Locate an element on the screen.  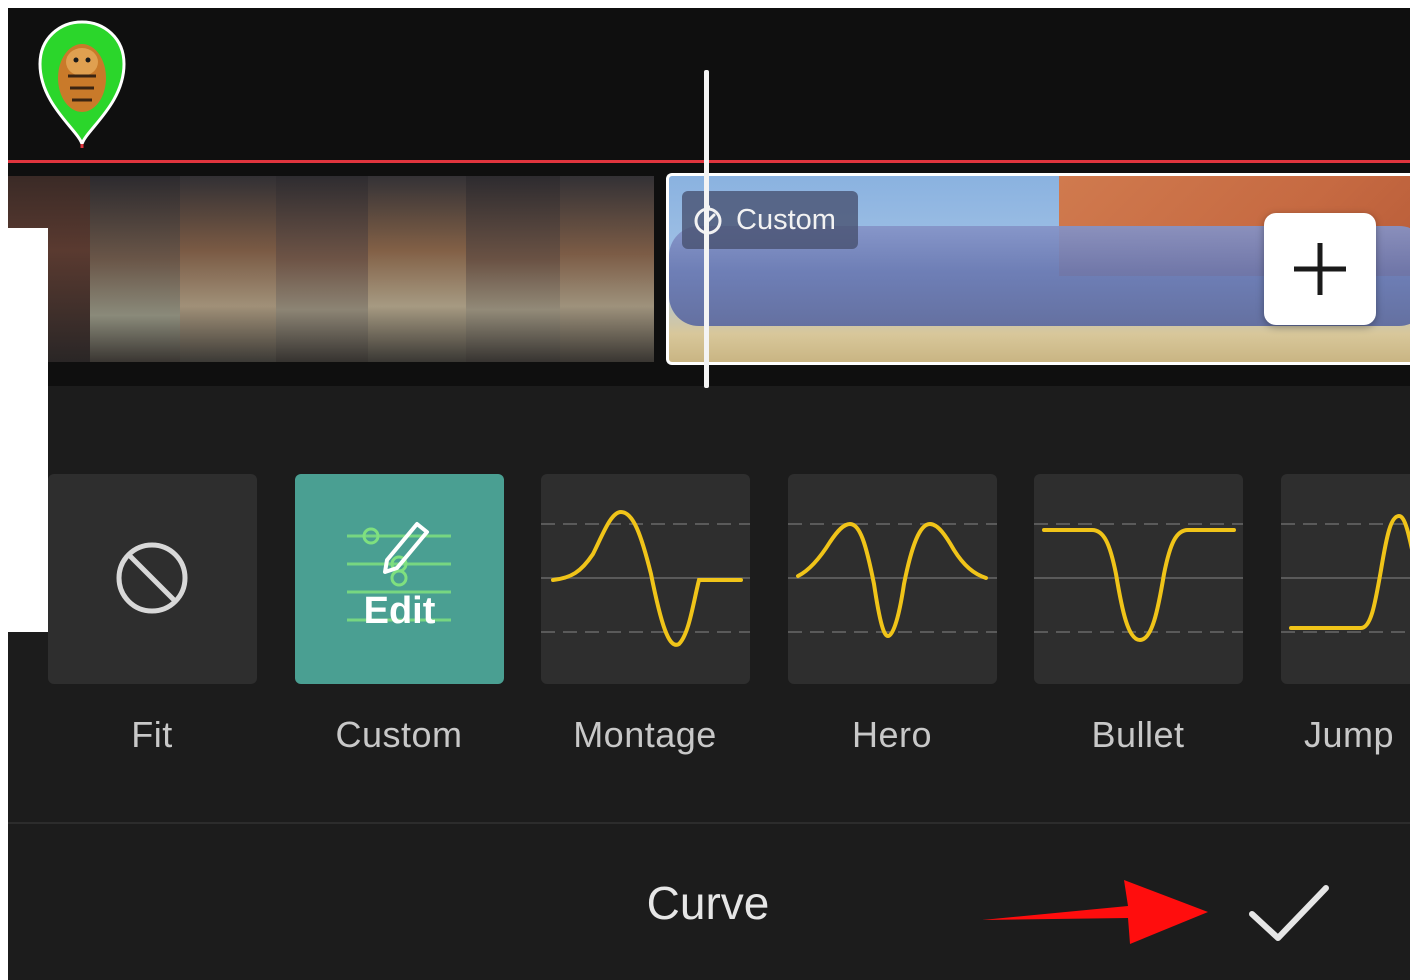
pencil-icon is located at coordinates (399, 572).